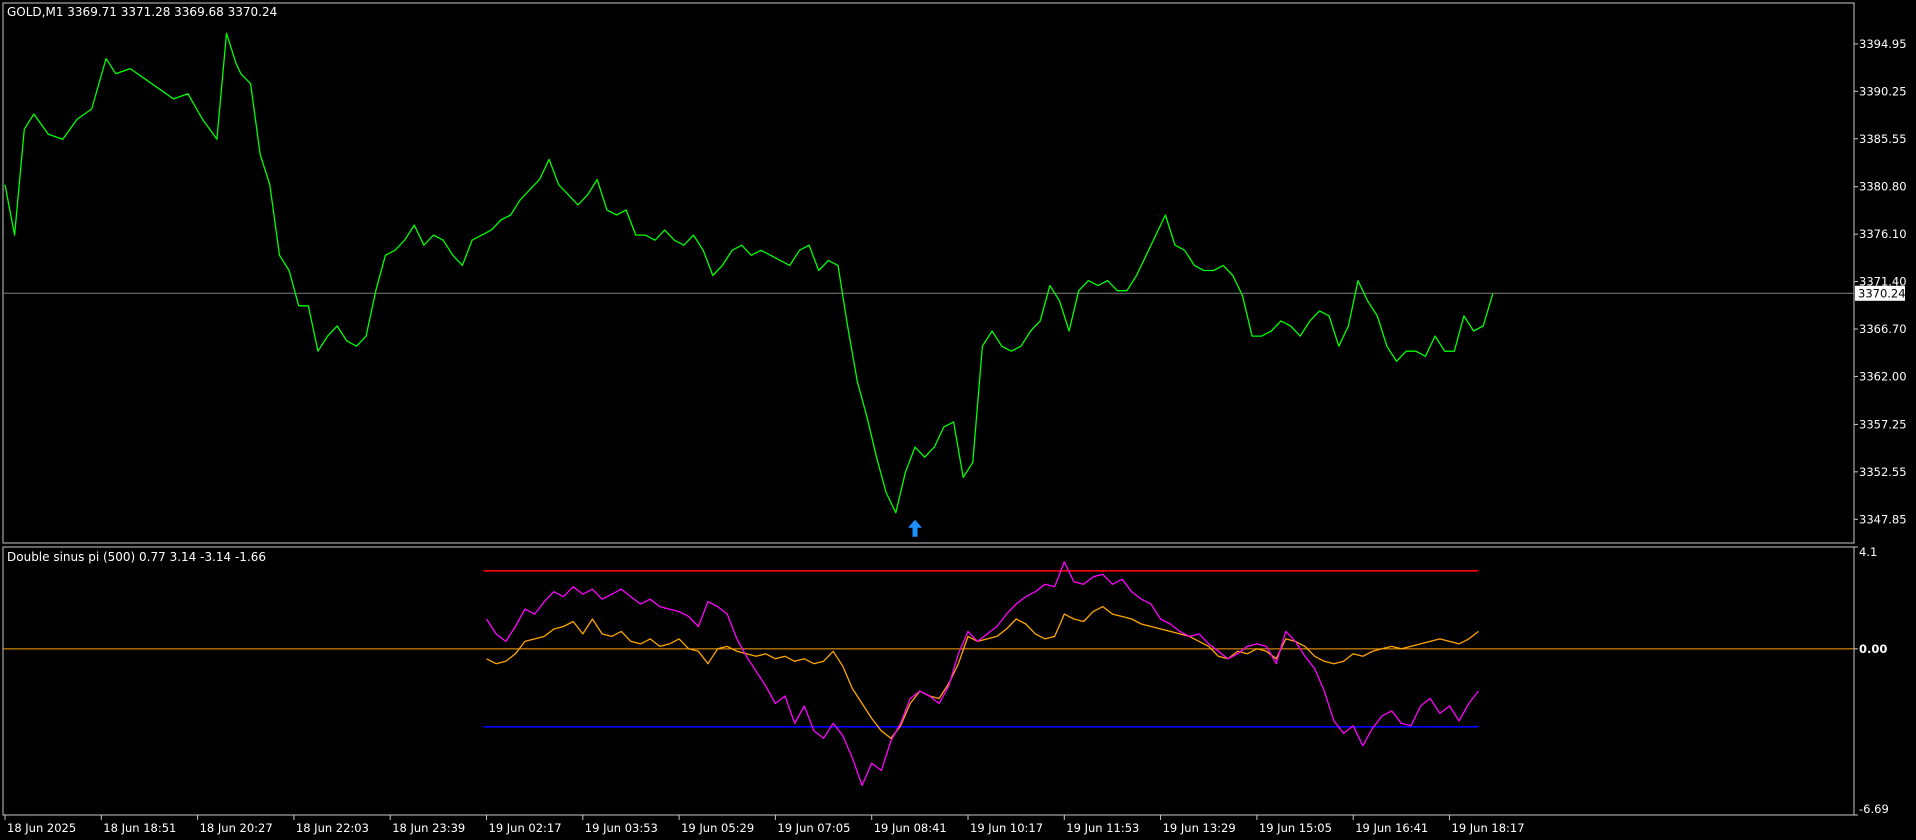  I want to click on time-tick-label: 19 Jun 16:41, so click(1391, 828).